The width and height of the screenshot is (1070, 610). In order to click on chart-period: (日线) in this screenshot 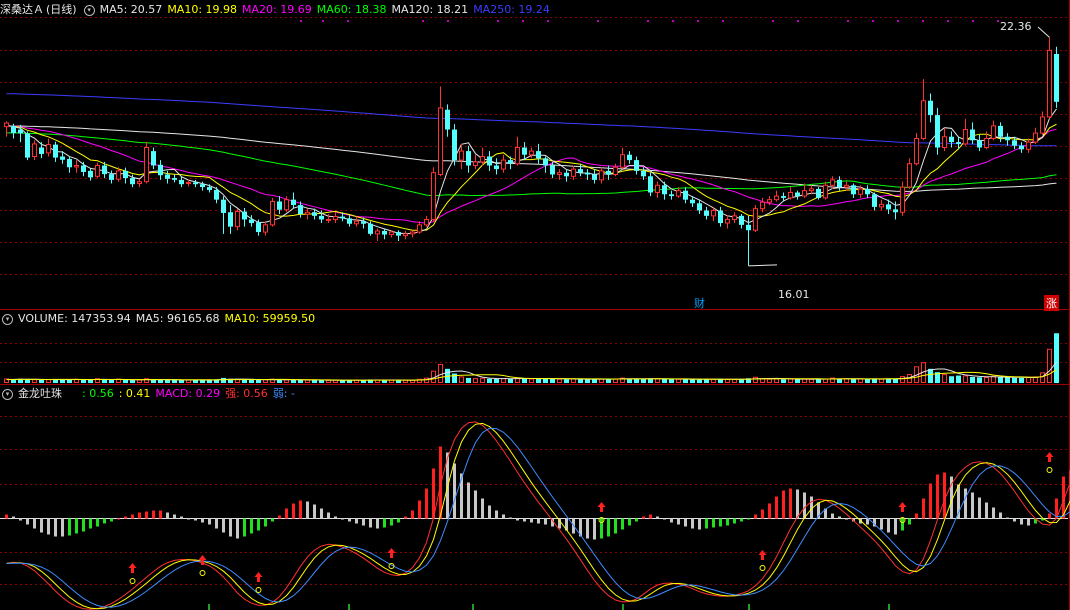, I will do `click(61, 9)`.